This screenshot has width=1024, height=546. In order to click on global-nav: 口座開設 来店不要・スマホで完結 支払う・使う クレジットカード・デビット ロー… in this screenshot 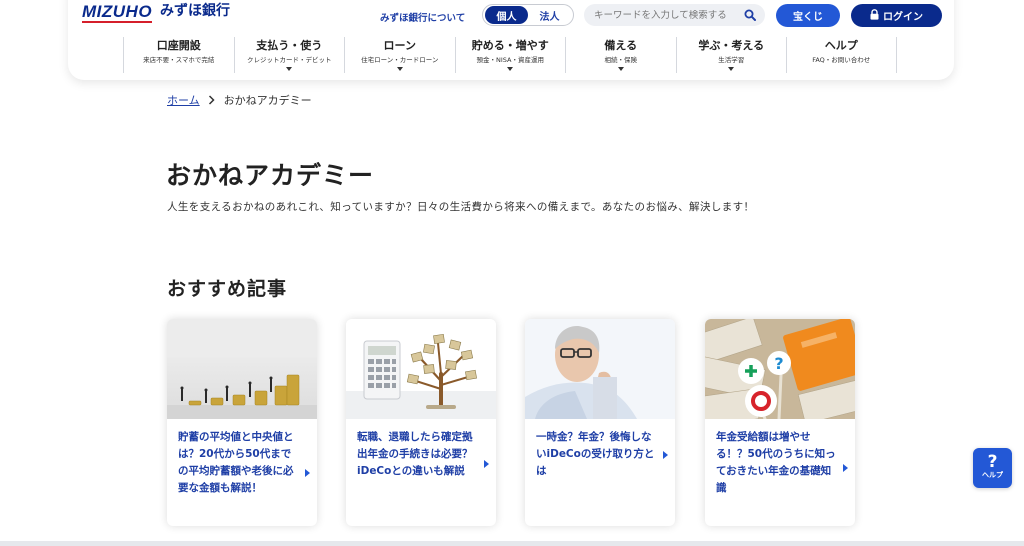, I will do `click(510, 55)`.